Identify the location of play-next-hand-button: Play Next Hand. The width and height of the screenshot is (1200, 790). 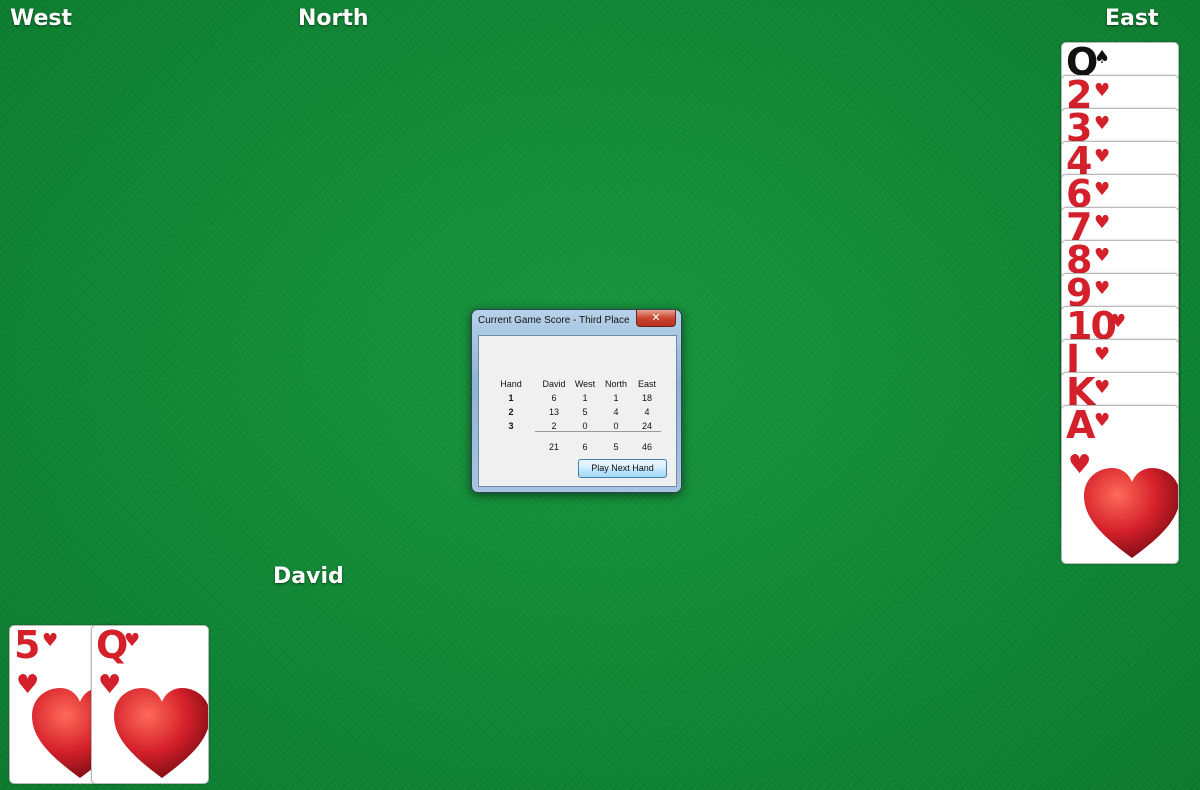
(622, 468).